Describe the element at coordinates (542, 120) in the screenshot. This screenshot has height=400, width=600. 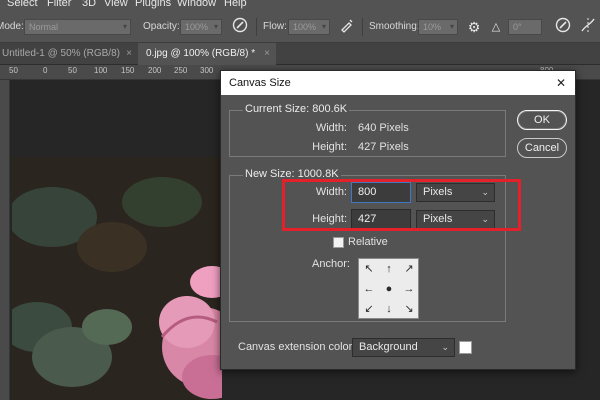
I see `ok-button: OK` at that location.